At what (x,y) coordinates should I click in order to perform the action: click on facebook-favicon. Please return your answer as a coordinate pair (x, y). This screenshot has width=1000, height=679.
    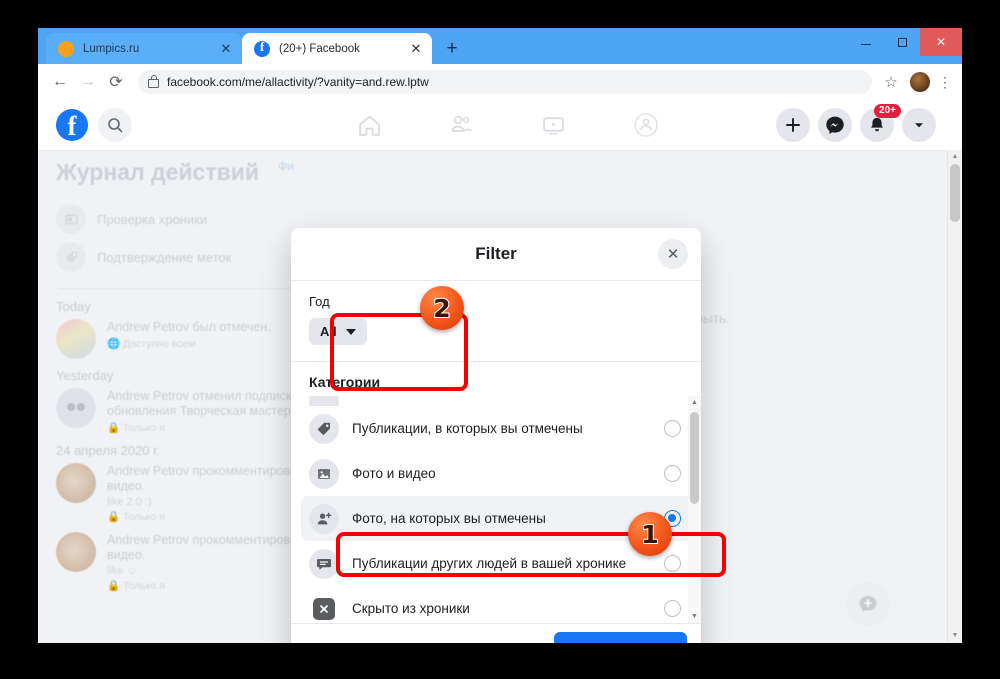
    Looking at the image, I should click on (262, 48).